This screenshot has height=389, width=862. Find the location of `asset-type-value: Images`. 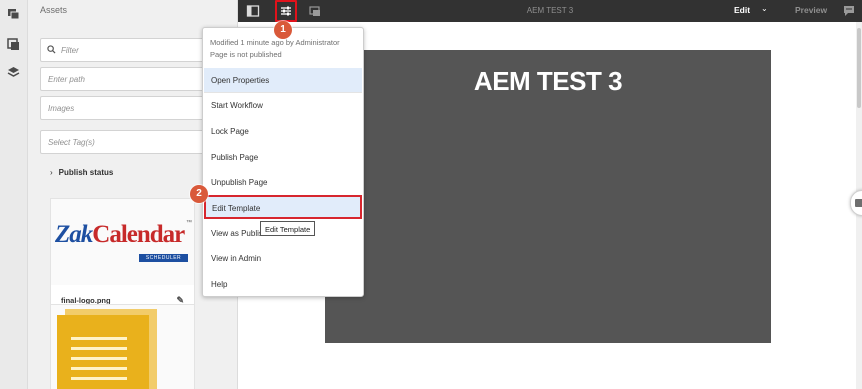

asset-type-value: Images is located at coordinates (61, 108).